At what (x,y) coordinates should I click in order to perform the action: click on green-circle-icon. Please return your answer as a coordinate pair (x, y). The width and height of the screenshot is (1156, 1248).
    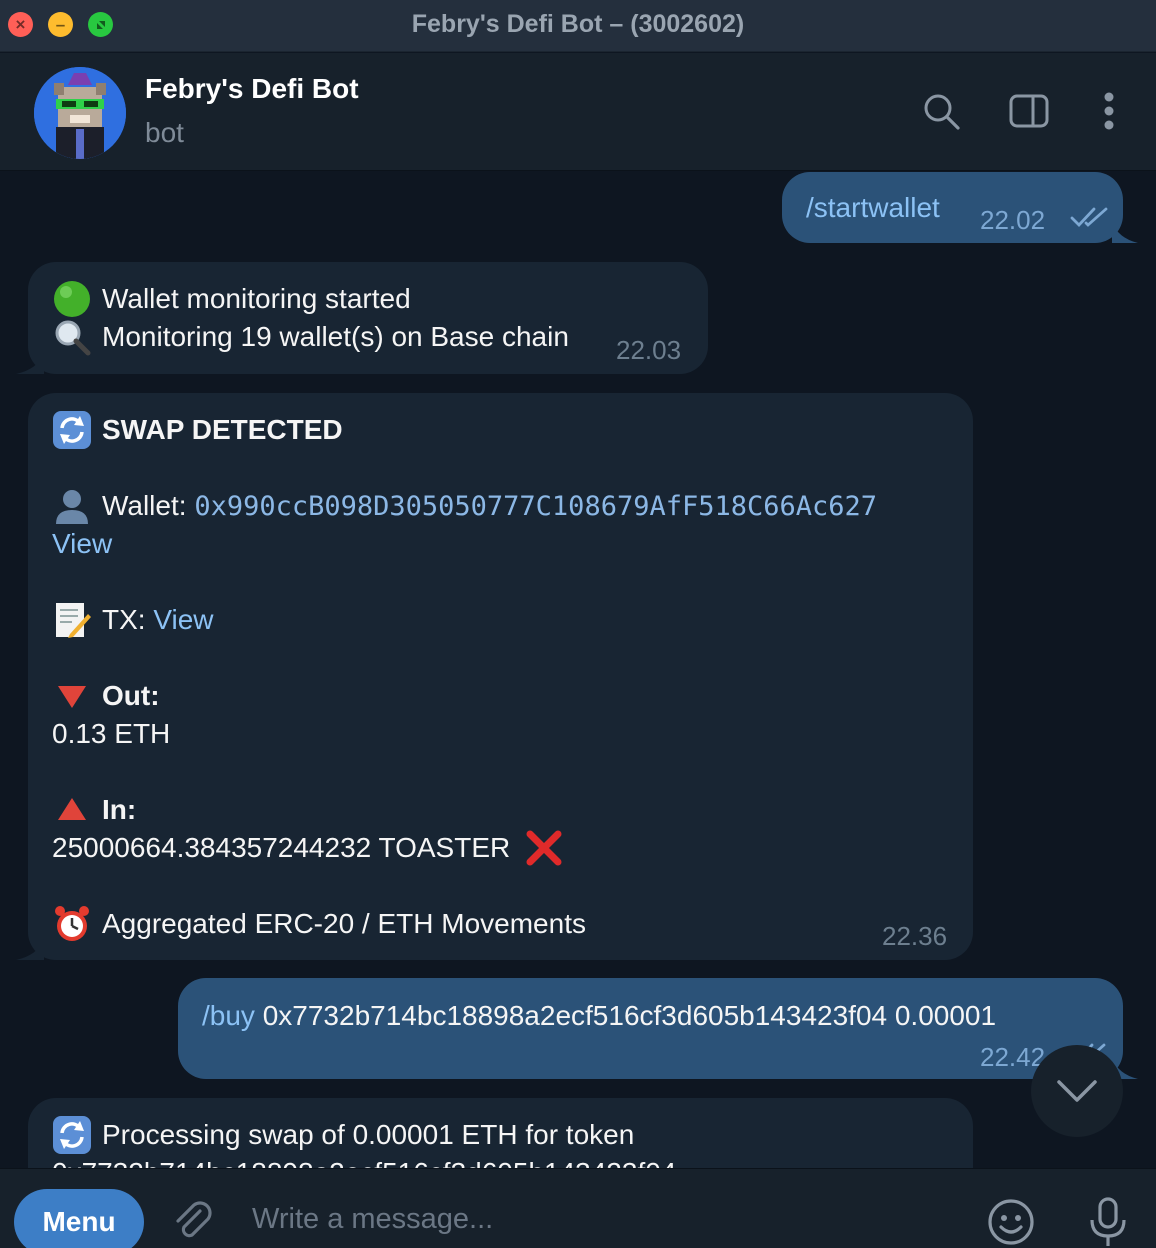
    Looking at the image, I should click on (72, 298).